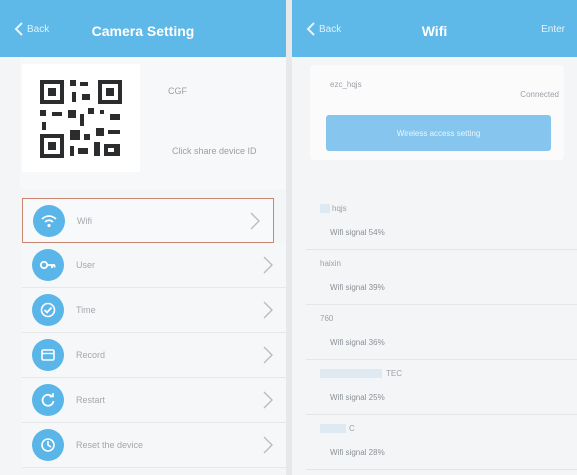 This screenshot has width=577, height=475. I want to click on wifi-signal-text: Wifi signal 25%, so click(357, 397).